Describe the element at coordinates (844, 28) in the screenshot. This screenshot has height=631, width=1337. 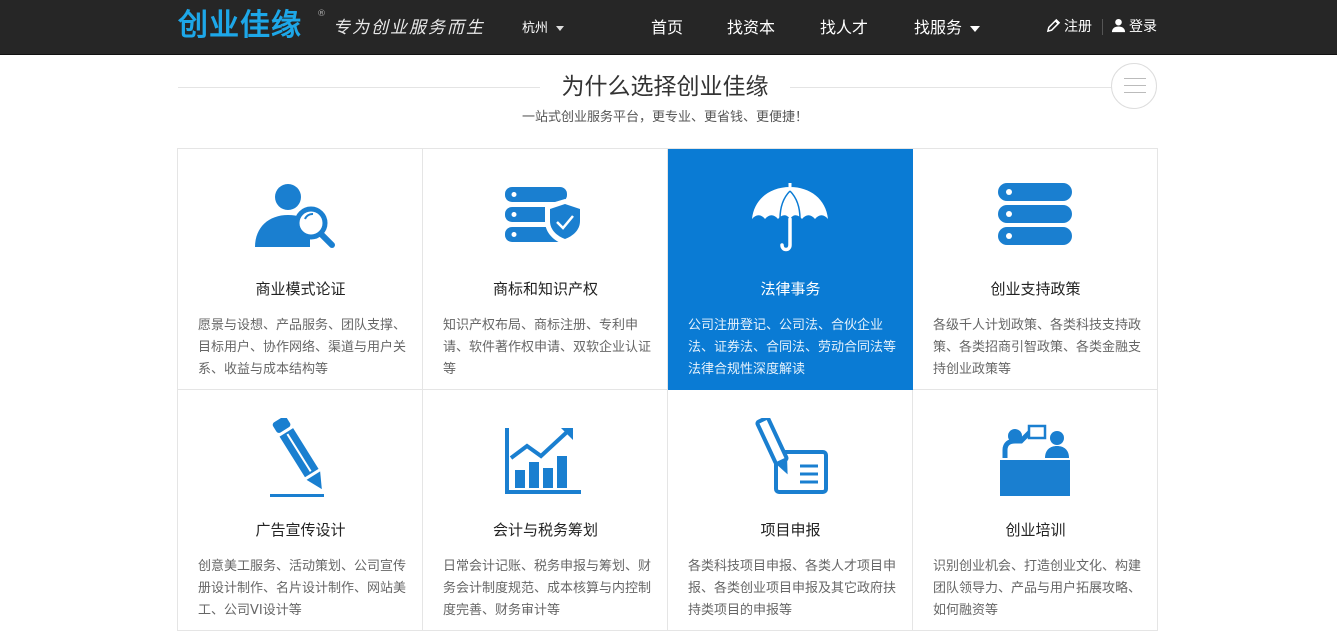
I see `nav-find-talent: 找人才` at that location.